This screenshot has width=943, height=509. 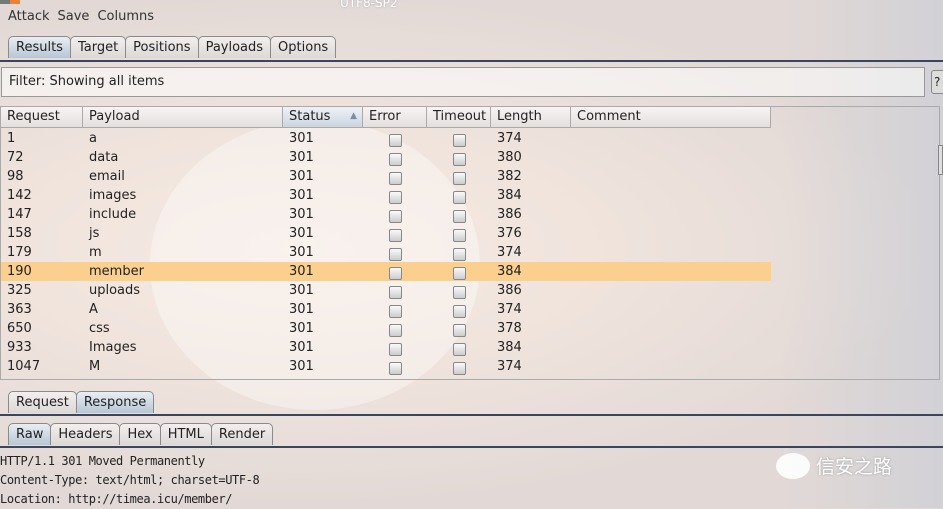 What do you see at coordinates (19, 328) in the screenshot?
I see `cell-request: 650` at bounding box center [19, 328].